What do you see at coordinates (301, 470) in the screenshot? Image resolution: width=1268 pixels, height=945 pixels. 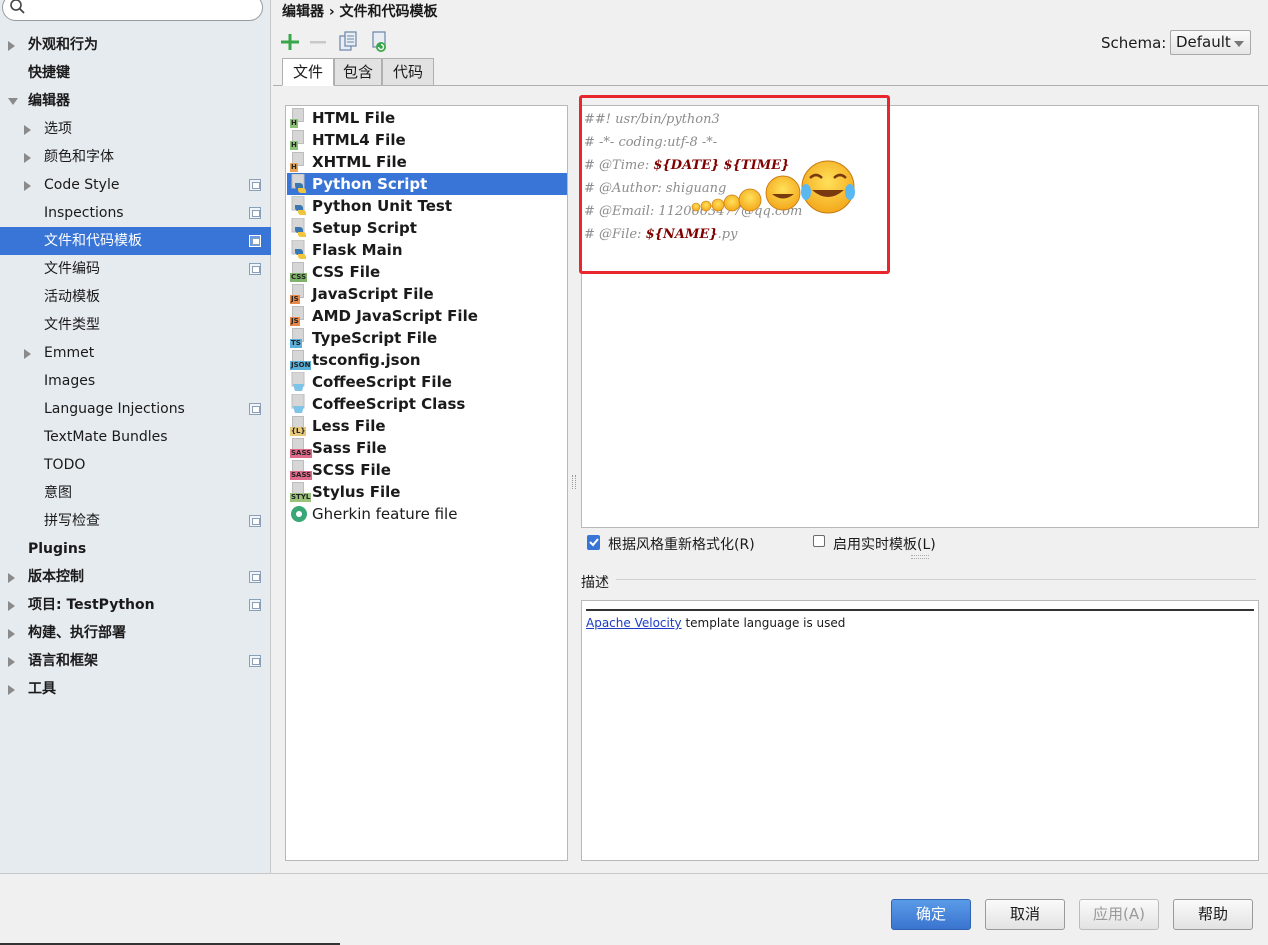 I see `file-type-icon: SASS` at bounding box center [301, 470].